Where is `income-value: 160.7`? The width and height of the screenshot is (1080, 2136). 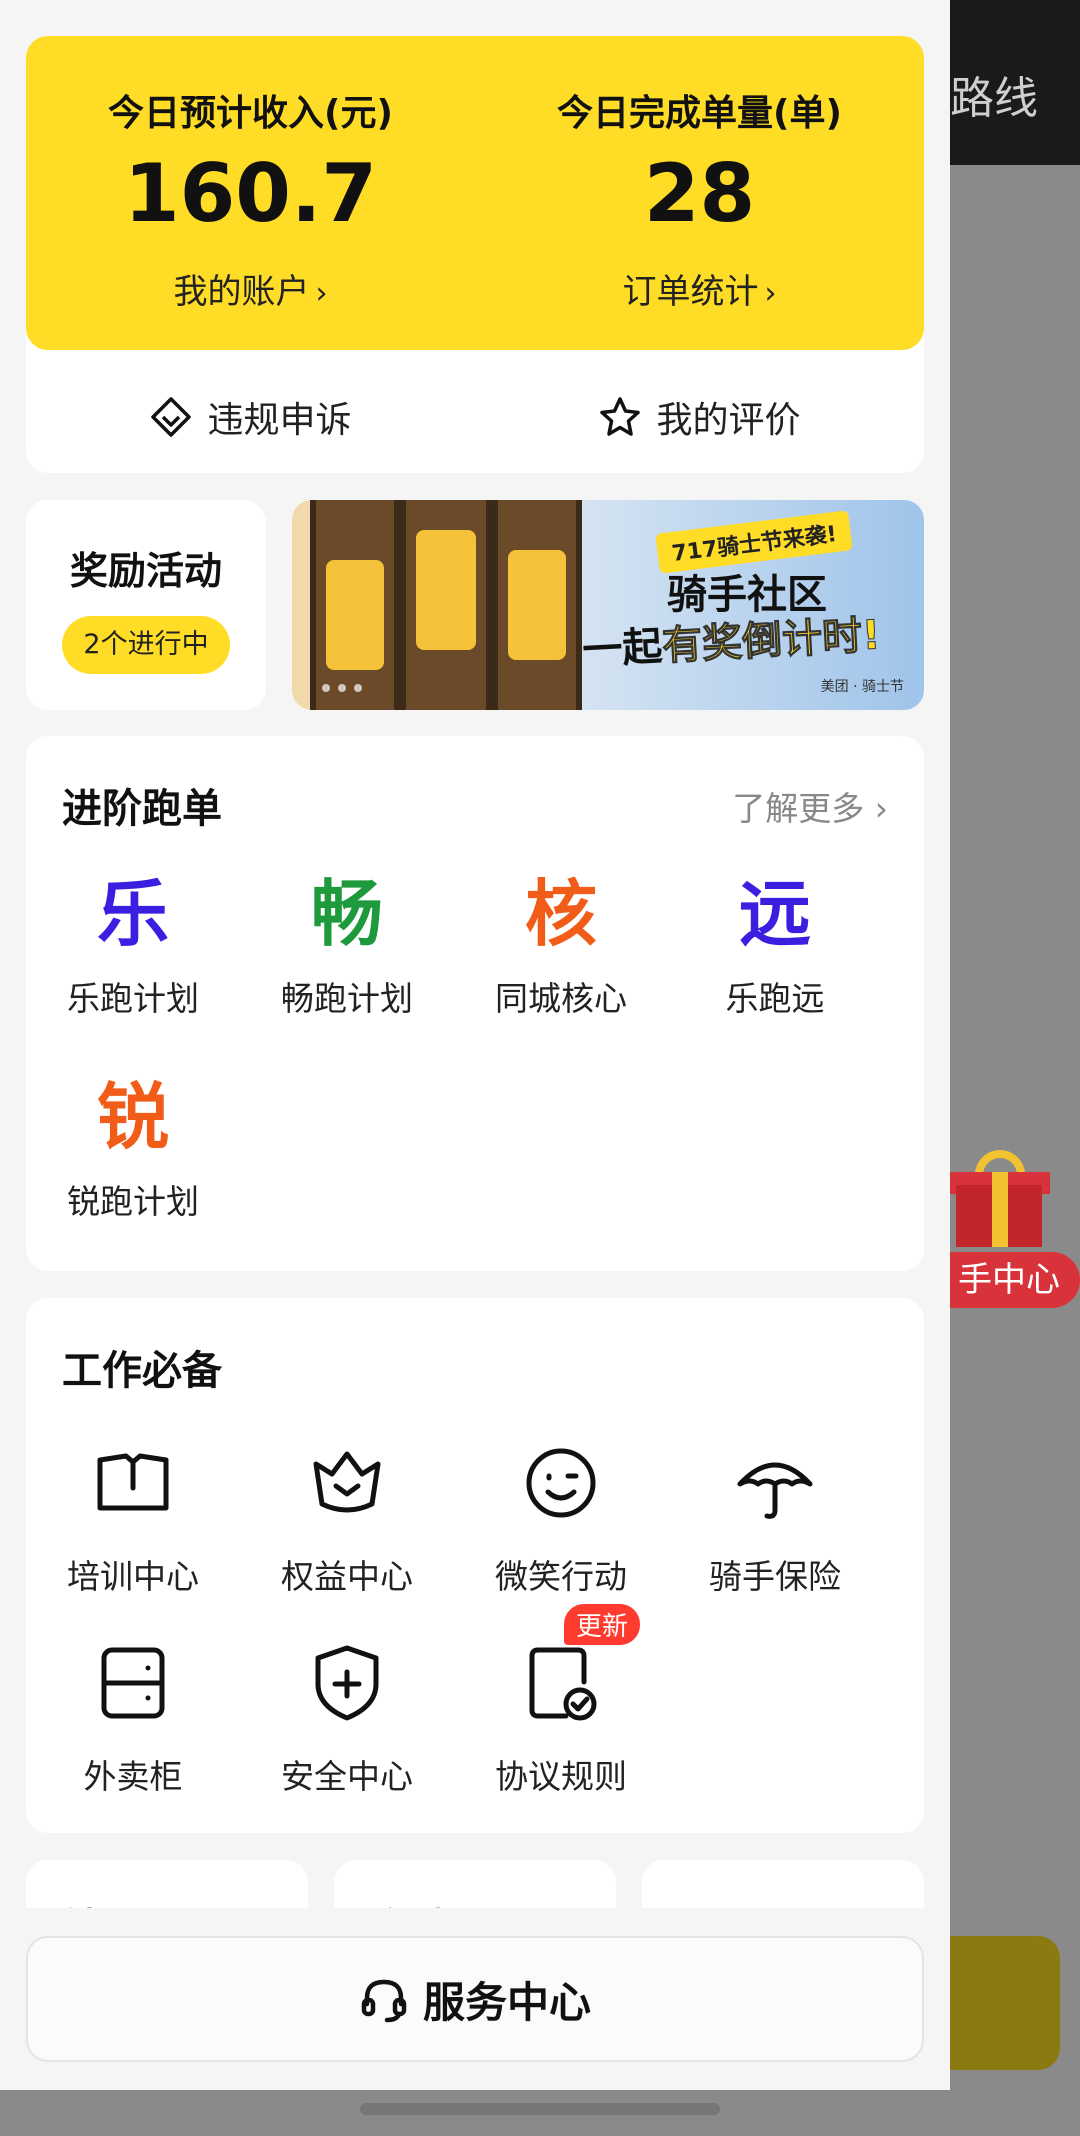
income-value: 160.7 is located at coordinates (250, 193).